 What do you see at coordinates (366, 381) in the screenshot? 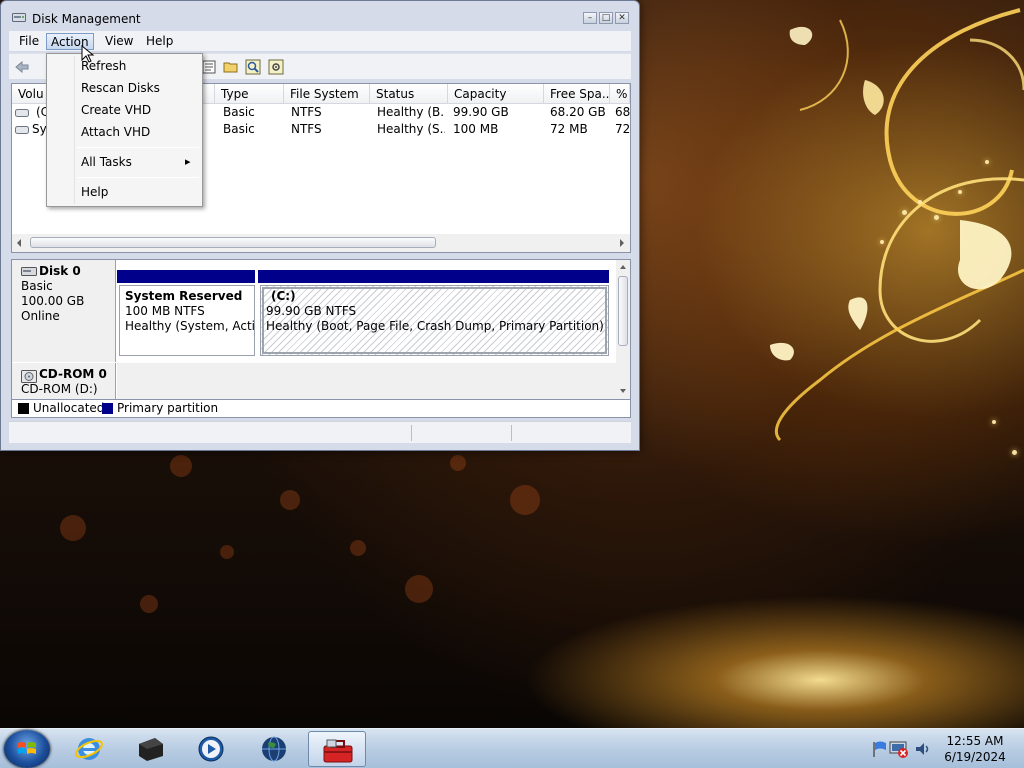
I see `cdrom-0-media-area` at bounding box center [366, 381].